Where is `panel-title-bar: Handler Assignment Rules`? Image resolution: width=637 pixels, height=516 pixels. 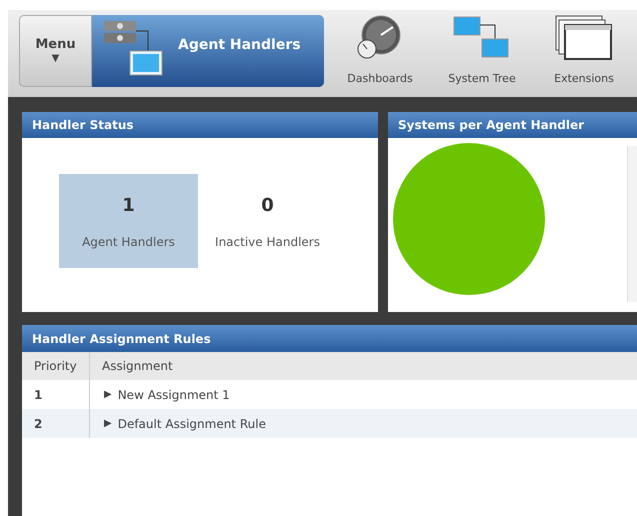
panel-title-bar: Handler Assignment Rules is located at coordinates (329, 338).